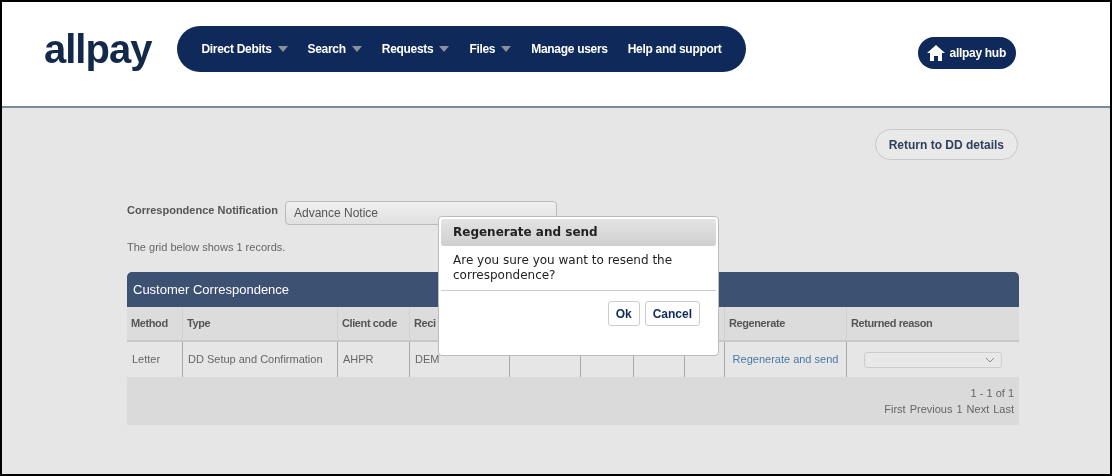 This screenshot has width=1112, height=476. I want to click on ok-button: Ok, so click(623, 313).